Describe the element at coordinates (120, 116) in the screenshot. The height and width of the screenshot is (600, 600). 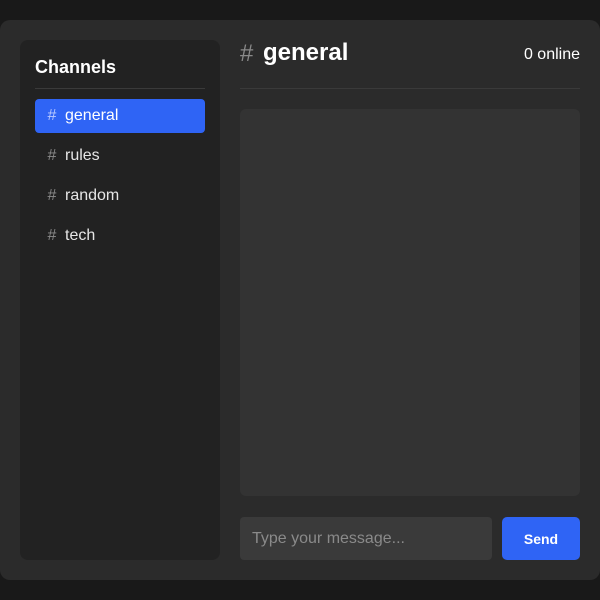
I see `sidebar-item-general: # general` at that location.